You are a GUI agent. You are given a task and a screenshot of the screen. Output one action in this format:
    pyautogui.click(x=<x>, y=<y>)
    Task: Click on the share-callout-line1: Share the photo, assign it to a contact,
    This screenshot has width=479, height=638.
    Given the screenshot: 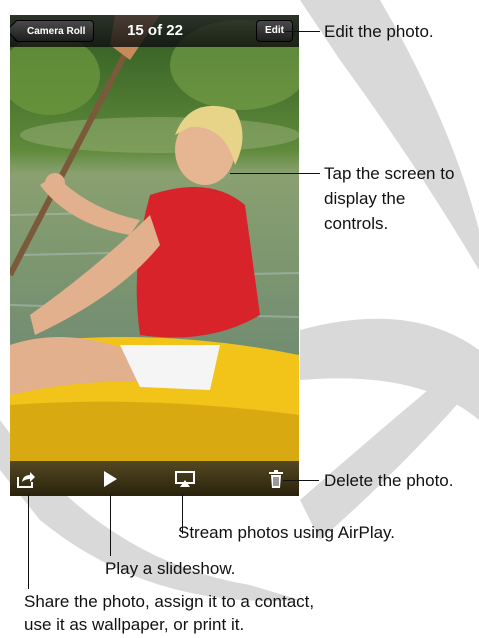 What is the action you would take?
    pyautogui.click(x=169, y=601)
    